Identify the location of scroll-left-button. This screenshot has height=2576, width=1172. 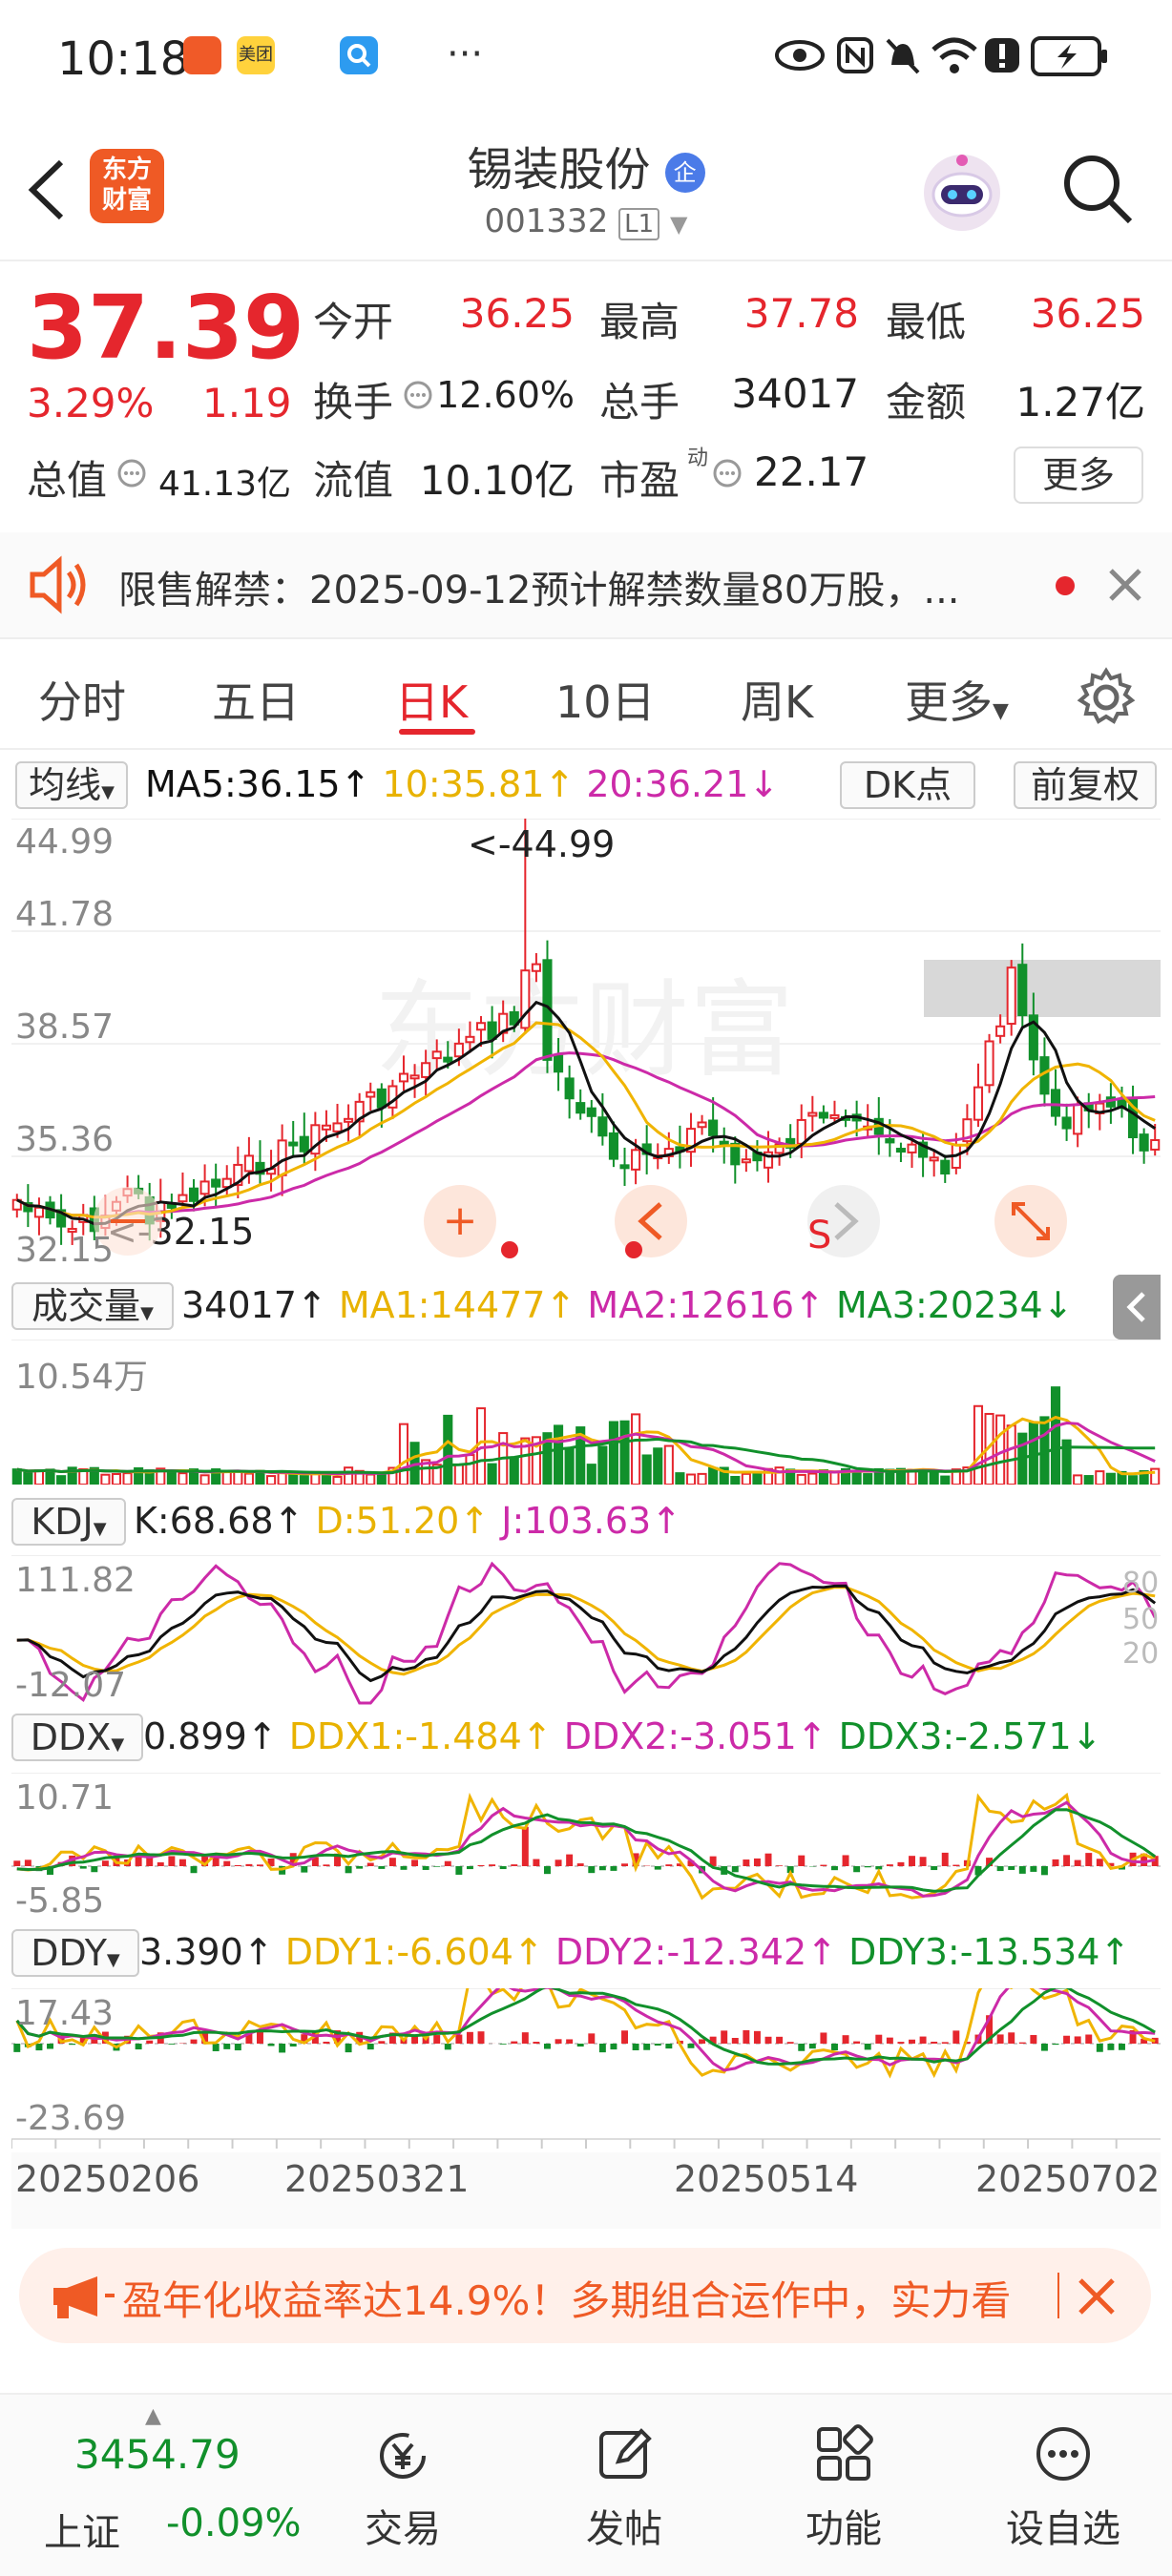
(651, 1221).